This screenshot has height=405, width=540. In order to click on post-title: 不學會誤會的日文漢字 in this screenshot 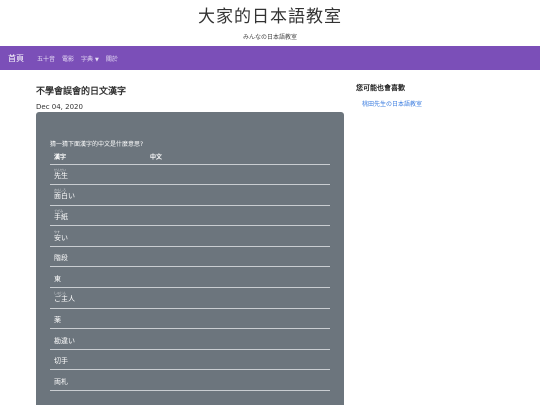, I will do `click(81, 92)`.